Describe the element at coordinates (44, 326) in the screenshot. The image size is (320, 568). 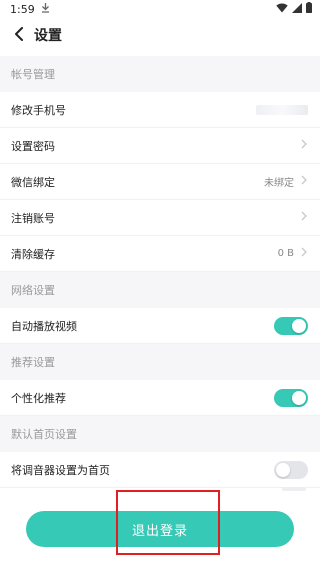
I see `row-label: 自动播放视频` at that location.